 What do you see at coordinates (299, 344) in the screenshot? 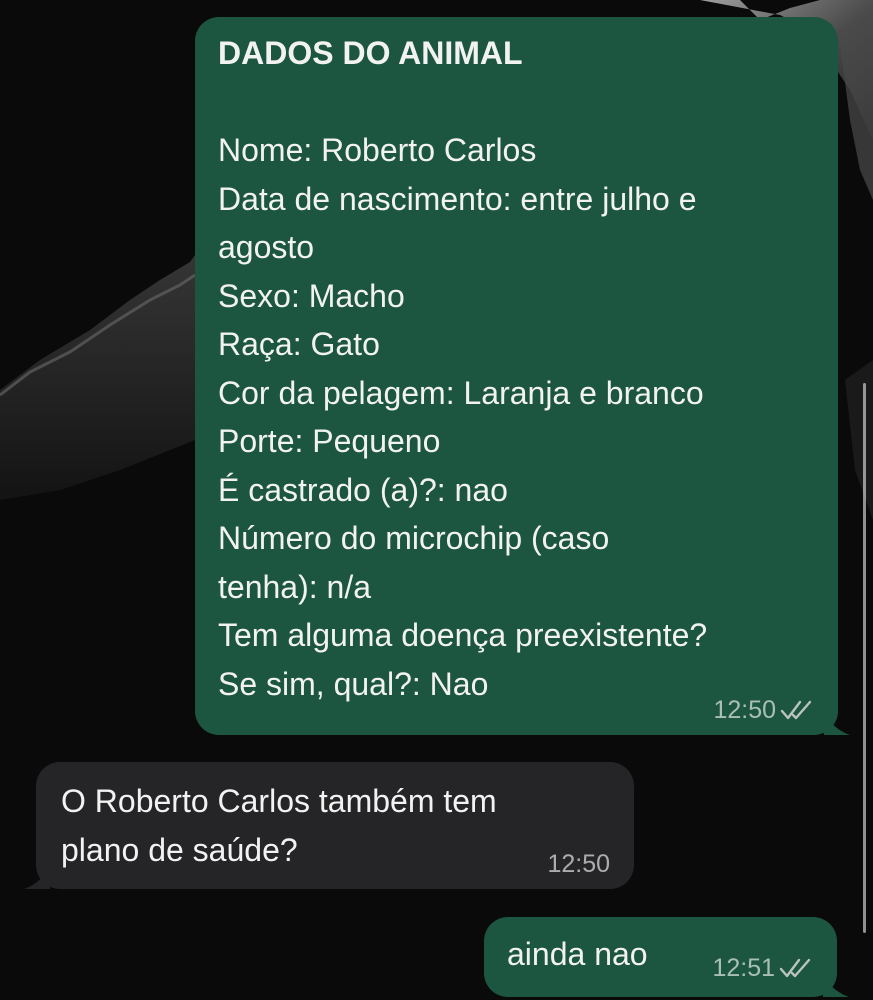
I see `message-line: Raça: Gato` at bounding box center [299, 344].